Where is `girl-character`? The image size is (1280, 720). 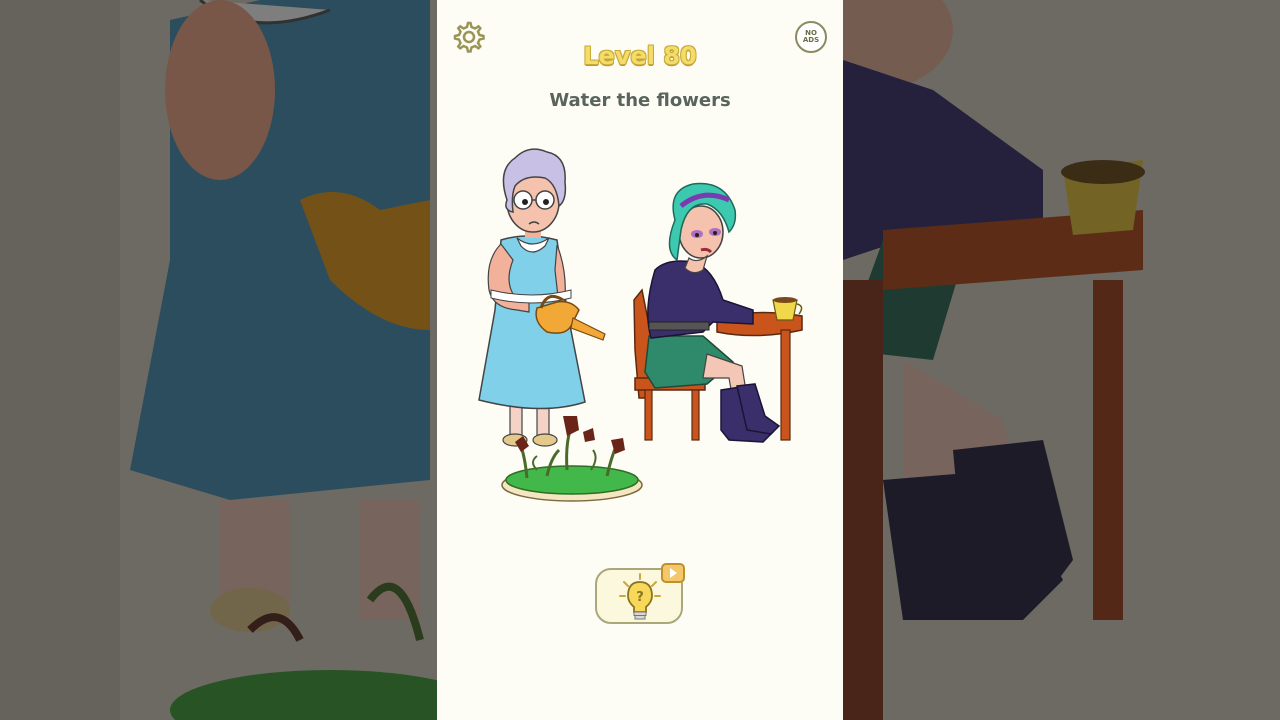
girl-character is located at coordinates (718, 312).